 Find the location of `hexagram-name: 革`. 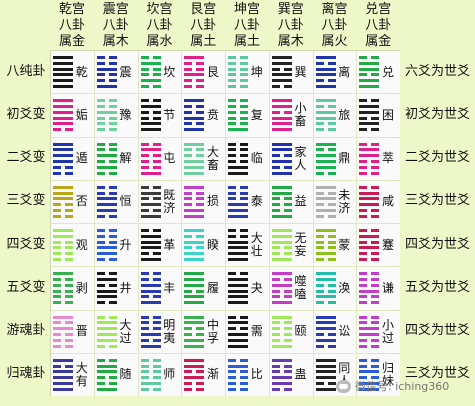

hexagram-name: 革 is located at coordinates (169, 244).